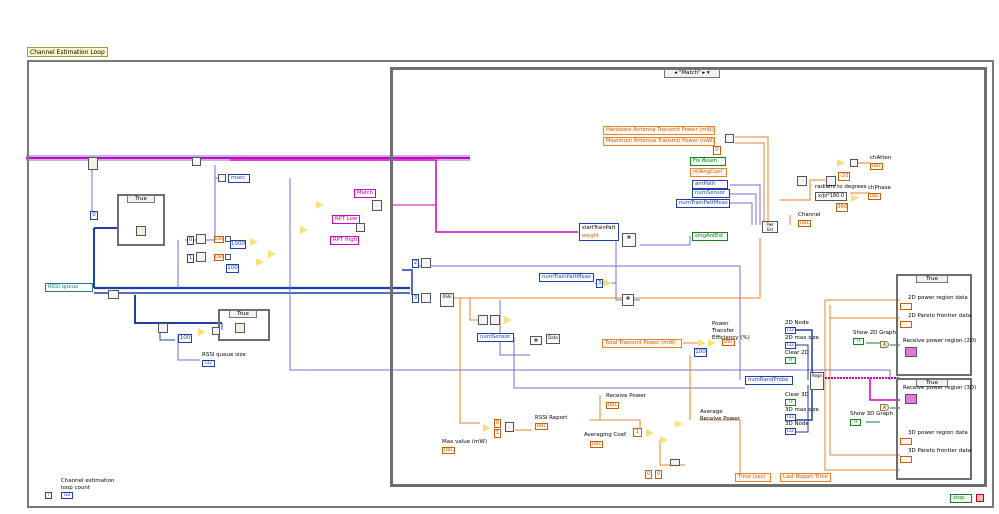  Describe the element at coordinates (243, 314) in the screenshot. I see `true-case-2-selector: True` at that location.